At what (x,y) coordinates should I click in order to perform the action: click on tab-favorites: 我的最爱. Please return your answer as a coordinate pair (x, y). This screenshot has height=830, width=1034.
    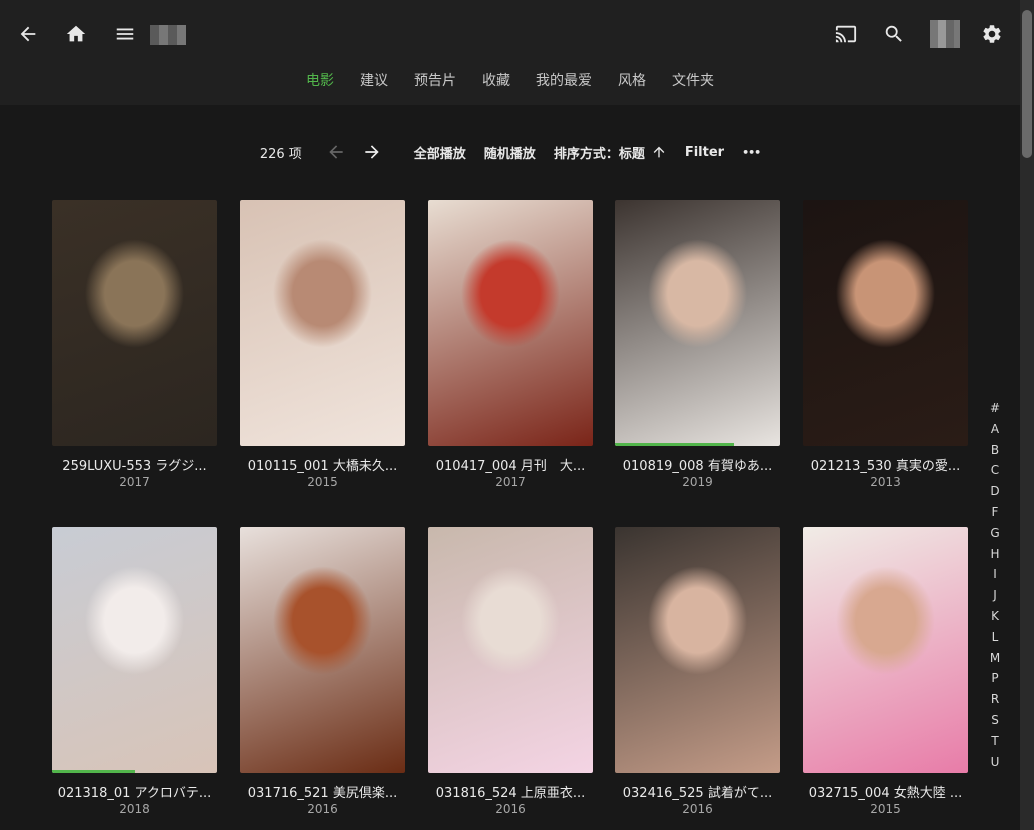
    Looking at the image, I should click on (564, 80).